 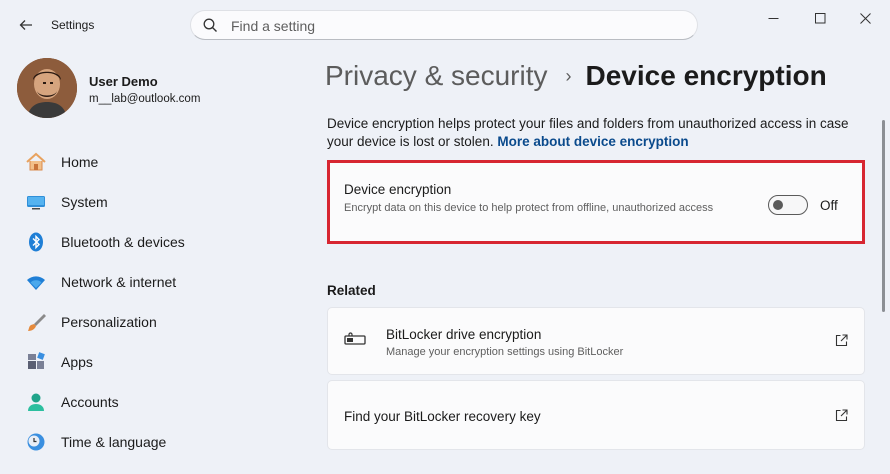 I want to click on user-name: User Demo, so click(x=123, y=81).